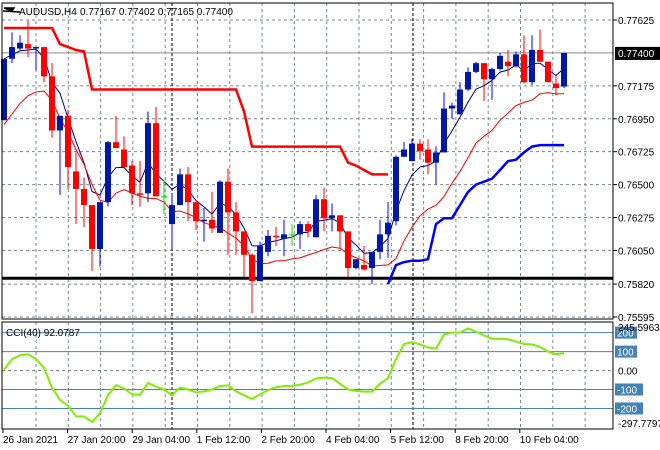 The width and height of the screenshot is (660, 450). Describe the element at coordinates (636, 285) in the screenshot. I see `price-label: 0.75820` at that location.